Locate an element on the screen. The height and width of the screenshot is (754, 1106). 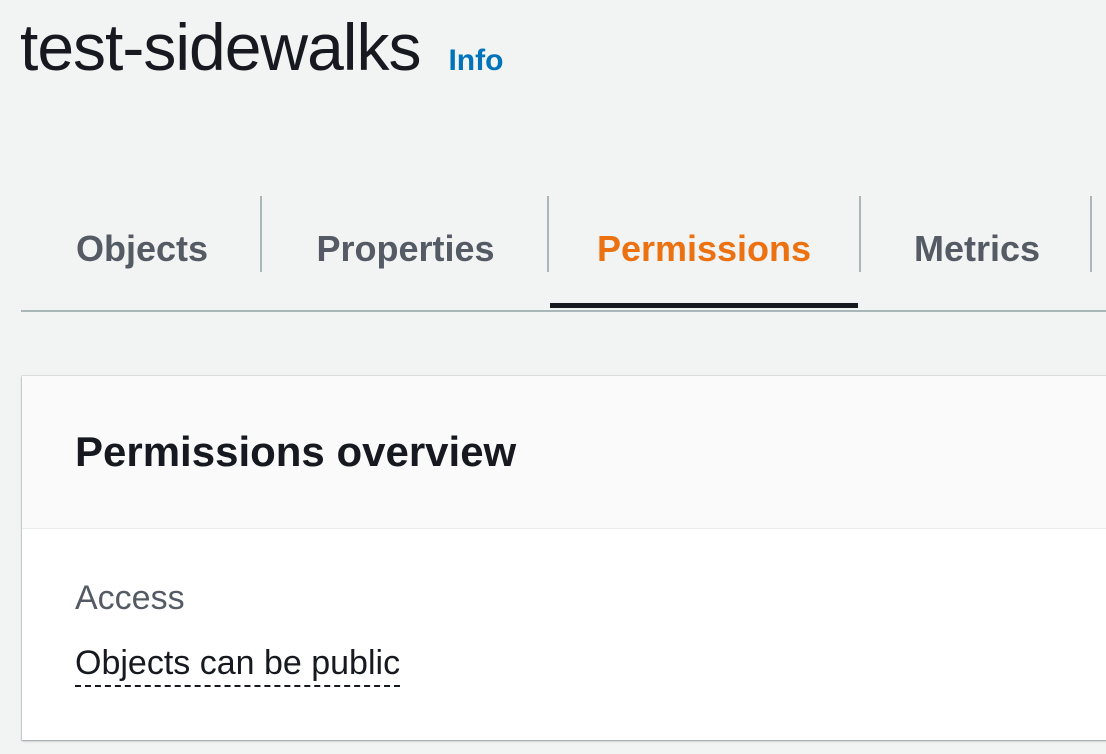
tab-metrics: Metrics is located at coordinates (977, 249).